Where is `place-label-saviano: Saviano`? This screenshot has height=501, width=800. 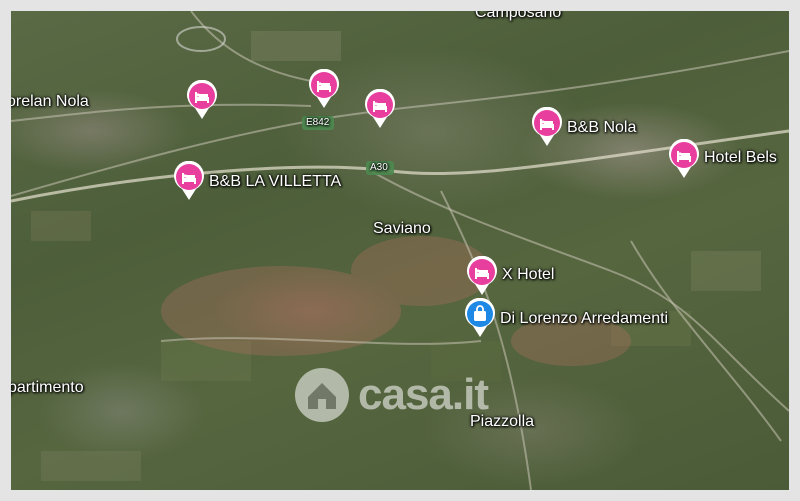
place-label-saviano: Saviano is located at coordinates (402, 228).